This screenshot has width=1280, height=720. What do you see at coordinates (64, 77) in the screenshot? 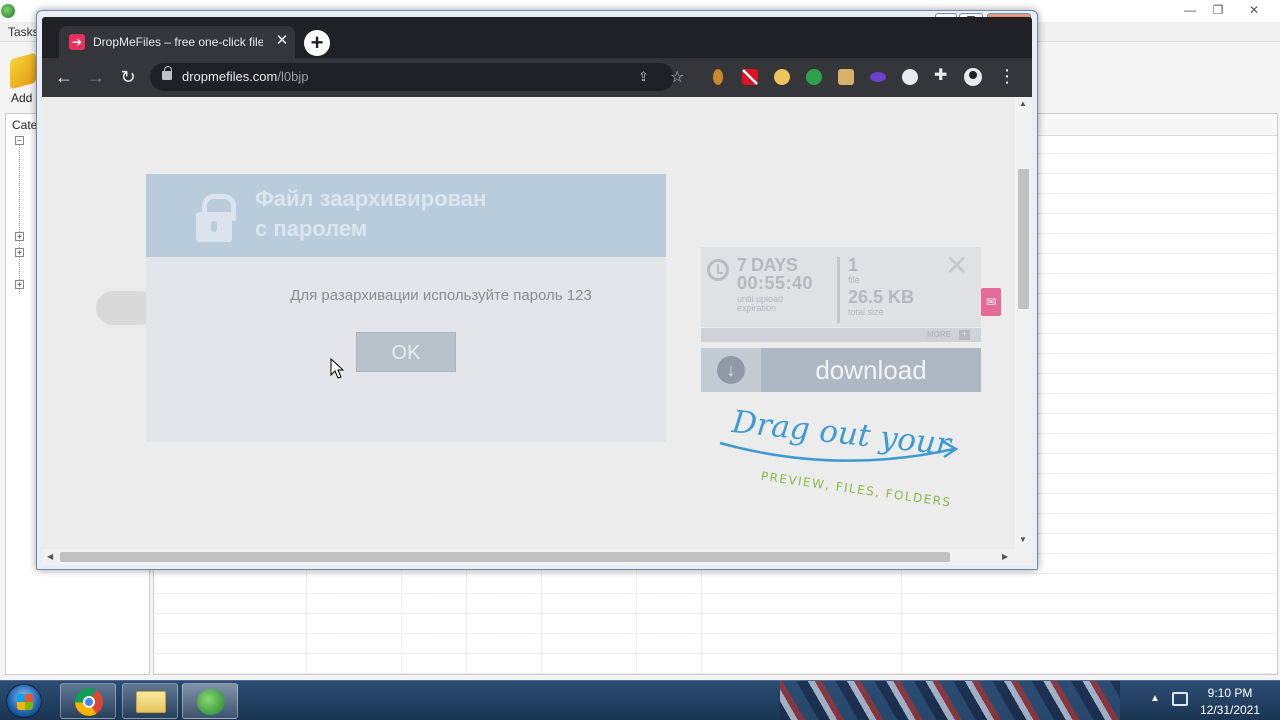
I see `back-arrow-icon: ←` at bounding box center [64, 77].